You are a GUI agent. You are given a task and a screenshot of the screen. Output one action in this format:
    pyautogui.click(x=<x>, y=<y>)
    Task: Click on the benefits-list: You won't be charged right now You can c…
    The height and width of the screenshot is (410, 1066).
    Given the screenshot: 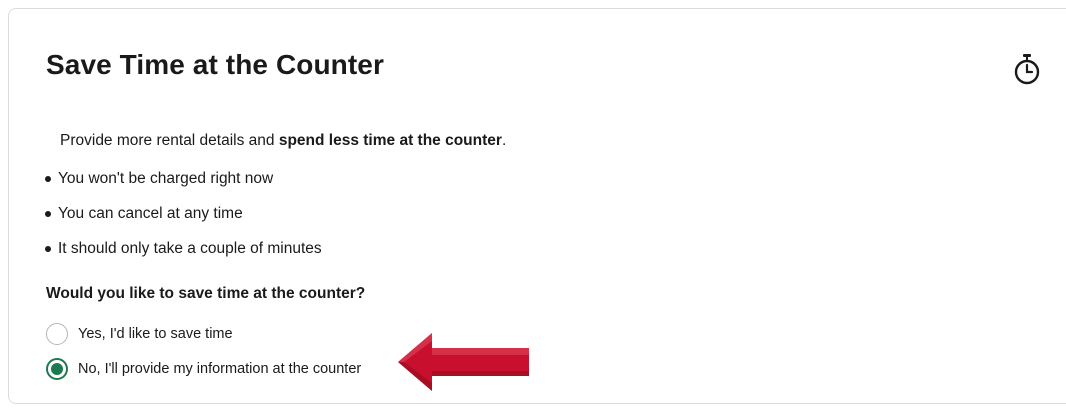 What is the action you would take?
    pyautogui.click(x=165, y=213)
    